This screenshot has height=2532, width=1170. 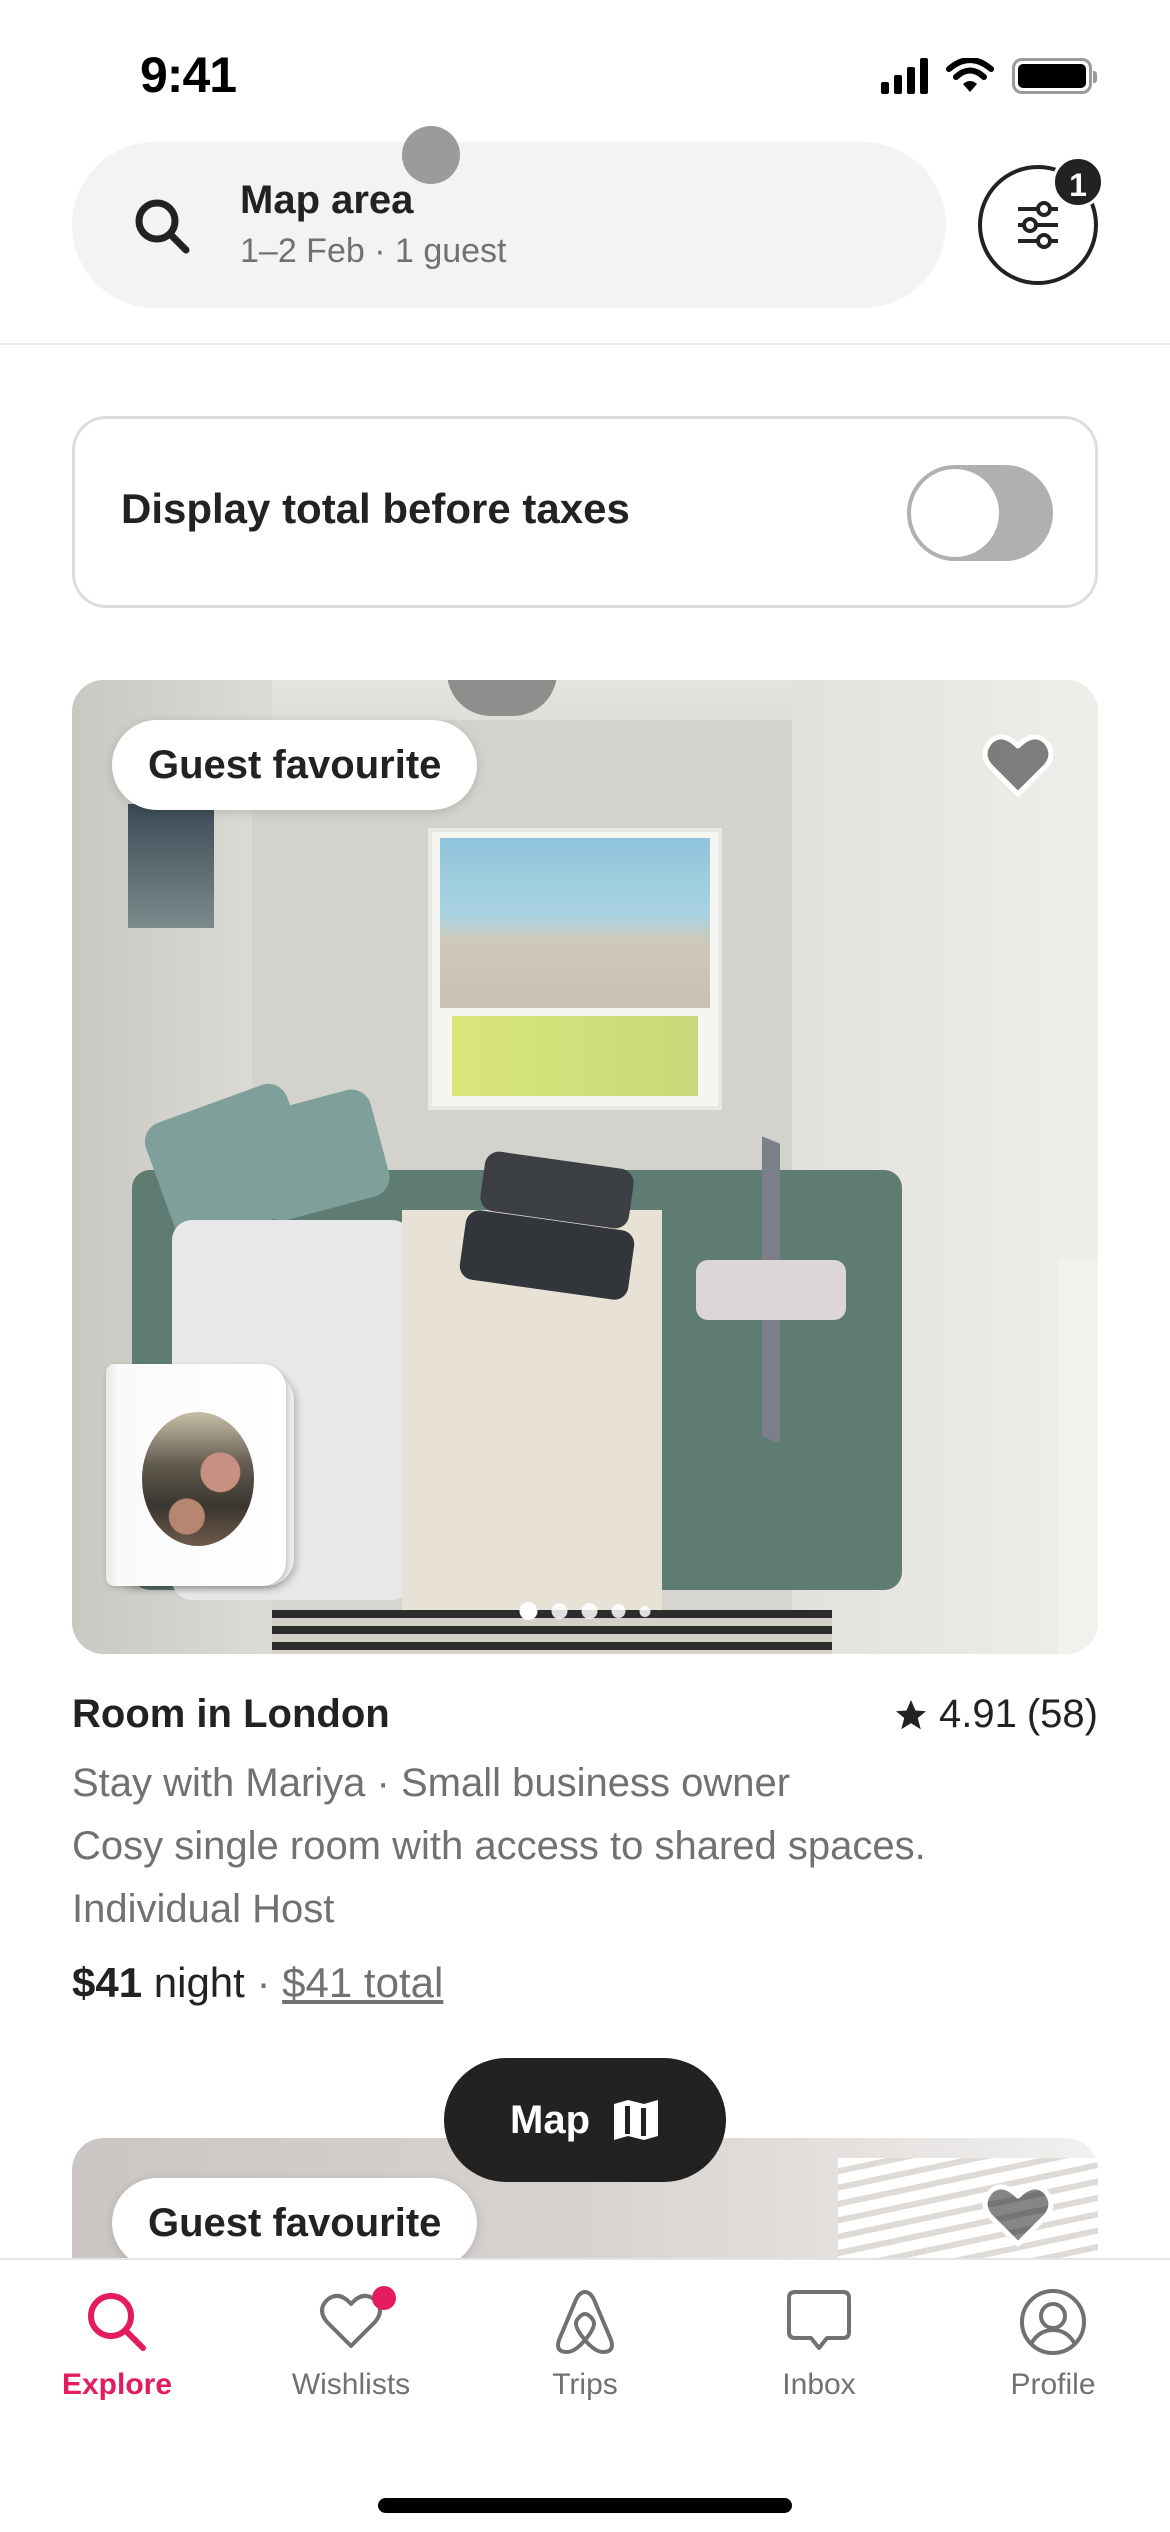 What do you see at coordinates (327, 200) in the screenshot?
I see `search-location: Map area` at bounding box center [327, 200].